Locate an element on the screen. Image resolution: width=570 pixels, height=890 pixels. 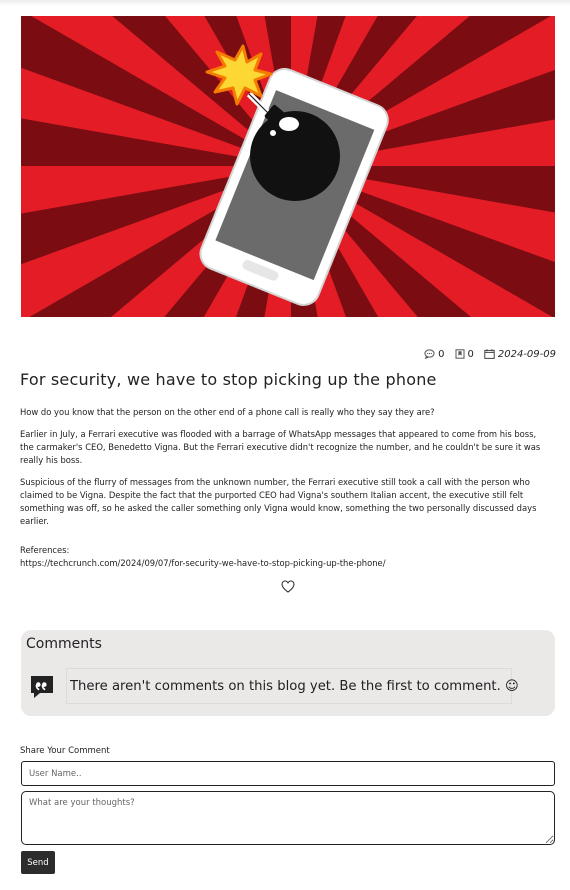
bookmark-icon is located at coordinates (459, 354).